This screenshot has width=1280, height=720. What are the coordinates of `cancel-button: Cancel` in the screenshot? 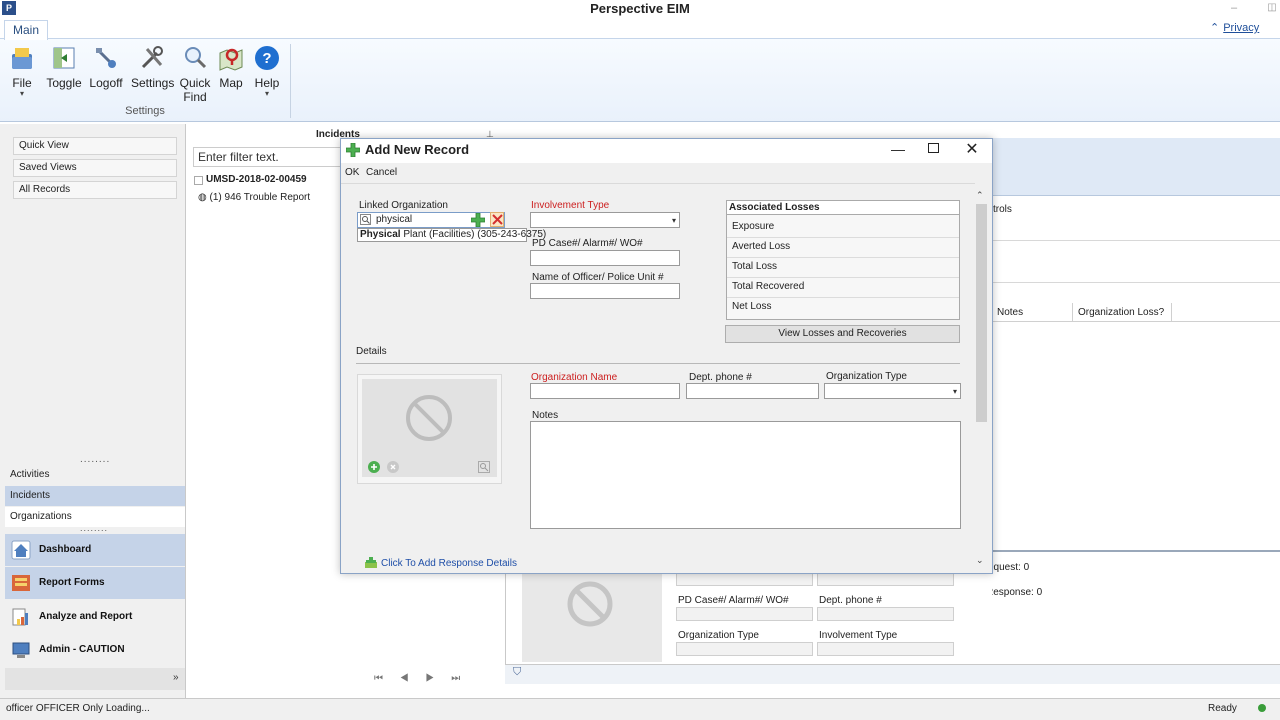 It's located at (381, 172).